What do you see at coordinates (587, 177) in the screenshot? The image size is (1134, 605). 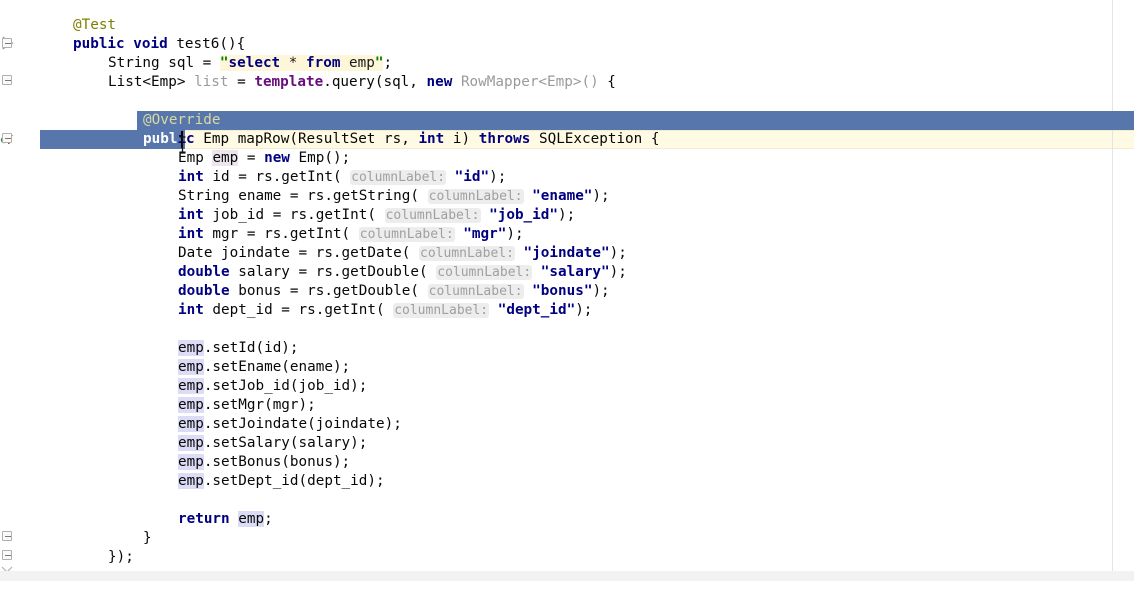 I see `code-line-9: int id = rs.getInt( columnLabel: "id");` at bounding box center [587, 177].